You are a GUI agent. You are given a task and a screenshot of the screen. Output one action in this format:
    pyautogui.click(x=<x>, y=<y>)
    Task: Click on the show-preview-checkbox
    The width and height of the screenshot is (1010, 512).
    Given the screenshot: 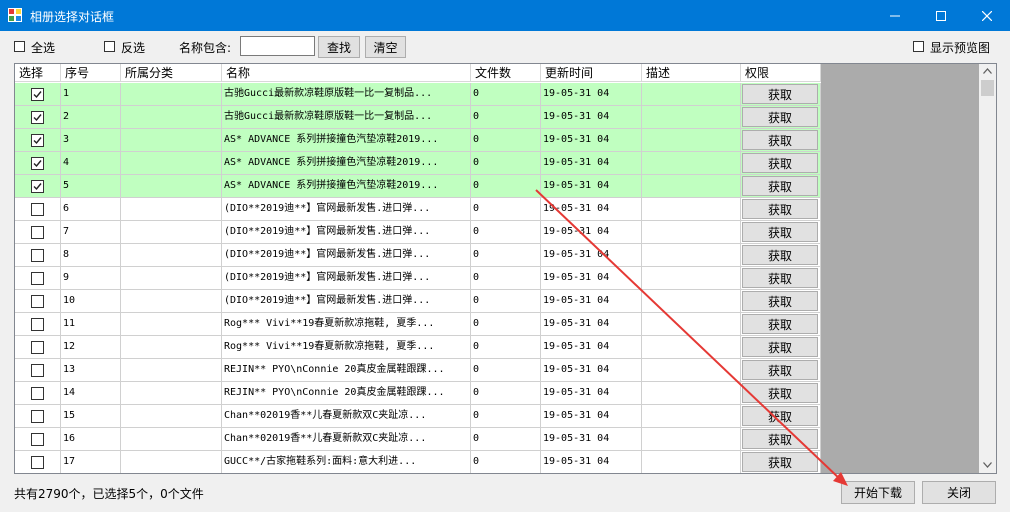 What is the action you would take?
    pyautogui.click(x=918, y=46)
    